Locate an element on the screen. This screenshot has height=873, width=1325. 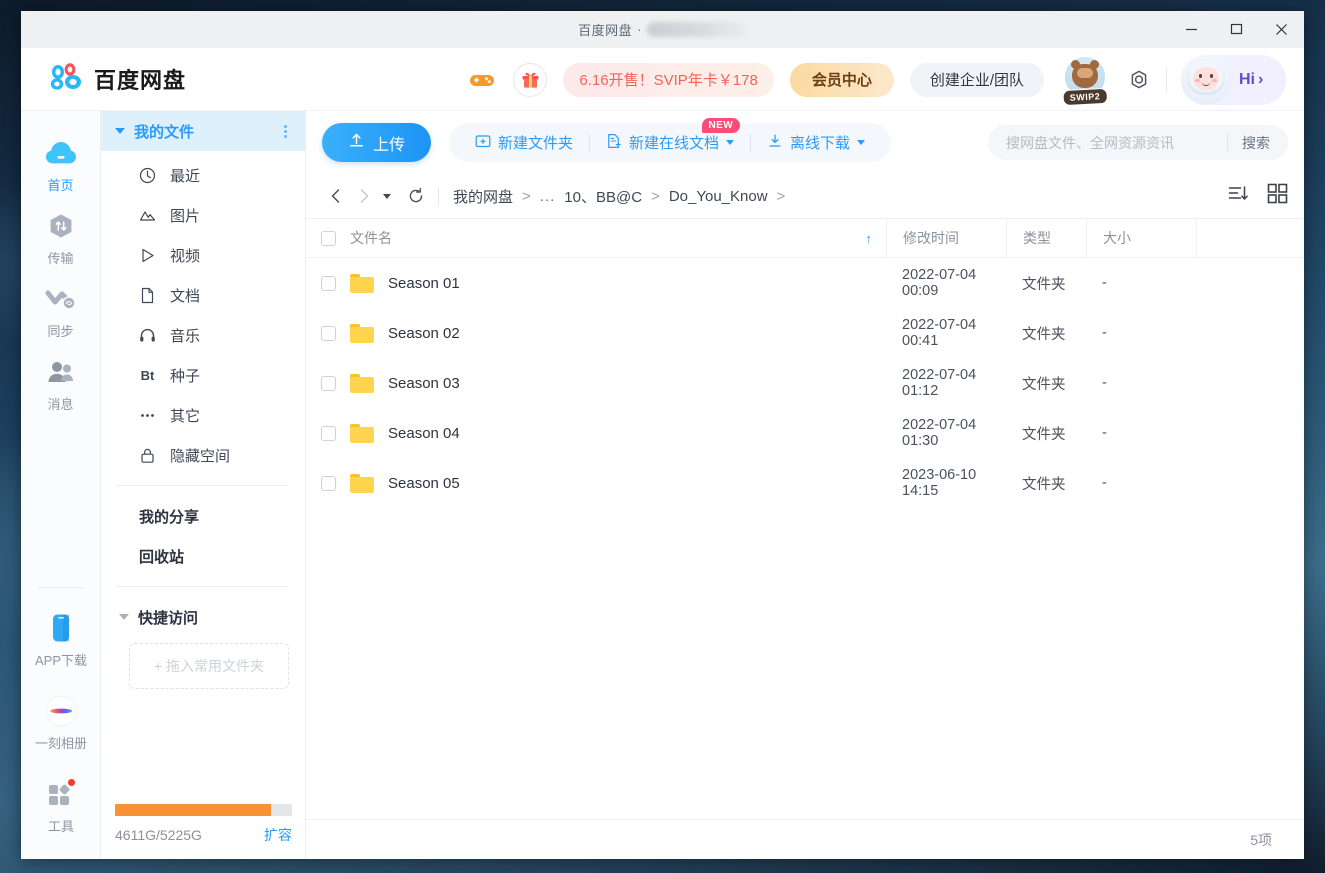
window-title-app: 百度网盘 is located at coordinates (605, 30).